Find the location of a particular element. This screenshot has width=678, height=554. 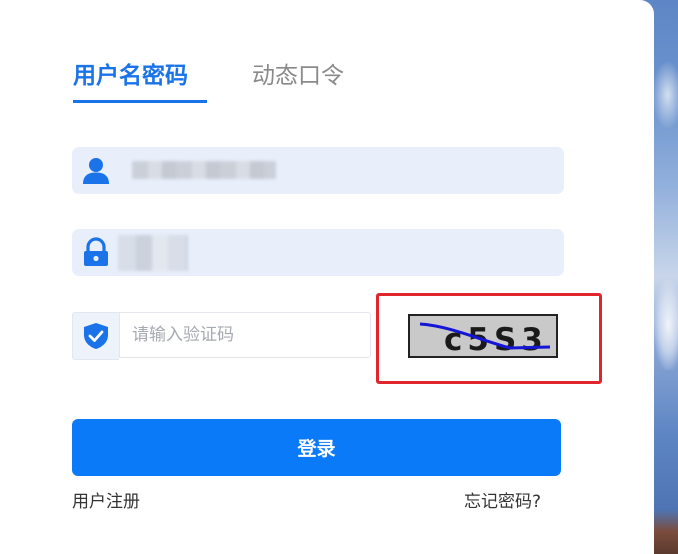

tab-dynamic-token: 动态口令 is located at coordinates (298, 76).